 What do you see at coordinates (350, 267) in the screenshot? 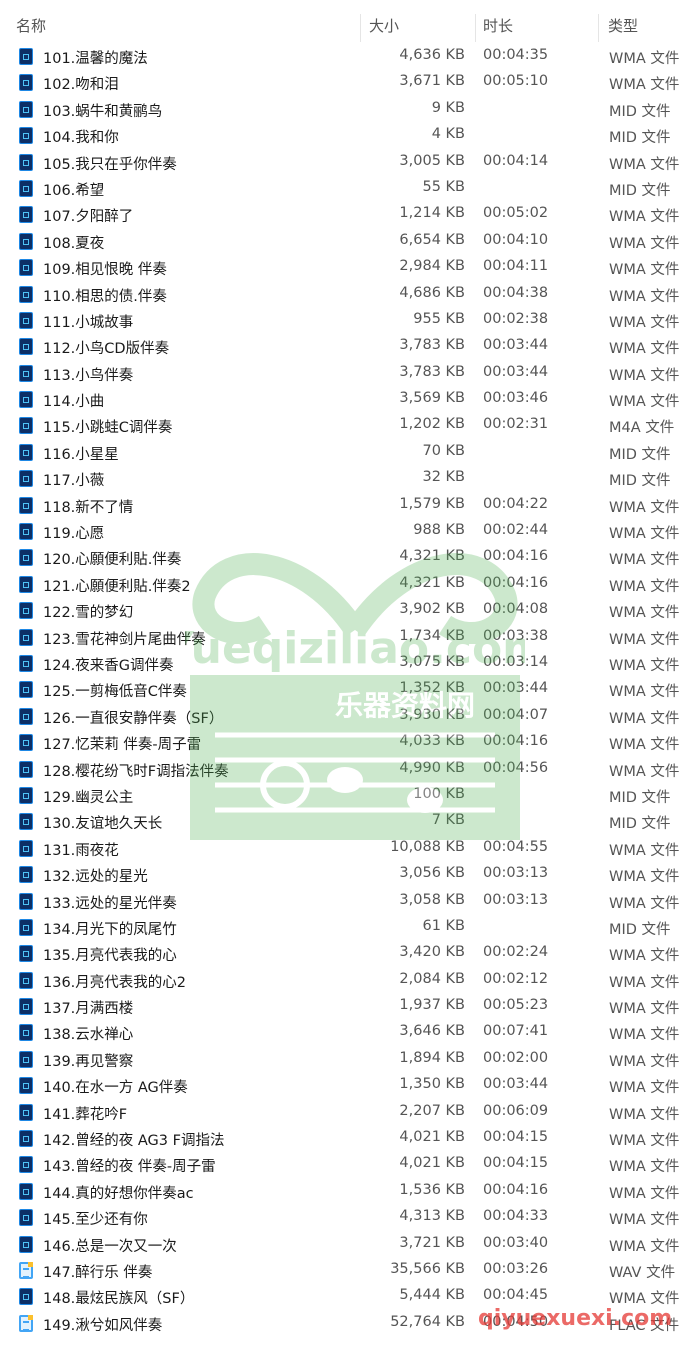
I see `file-row: 109.相见恨晚 伴奏 2,984 KB 00:04:11 WMA 文件` at bounding box center [350, 267].